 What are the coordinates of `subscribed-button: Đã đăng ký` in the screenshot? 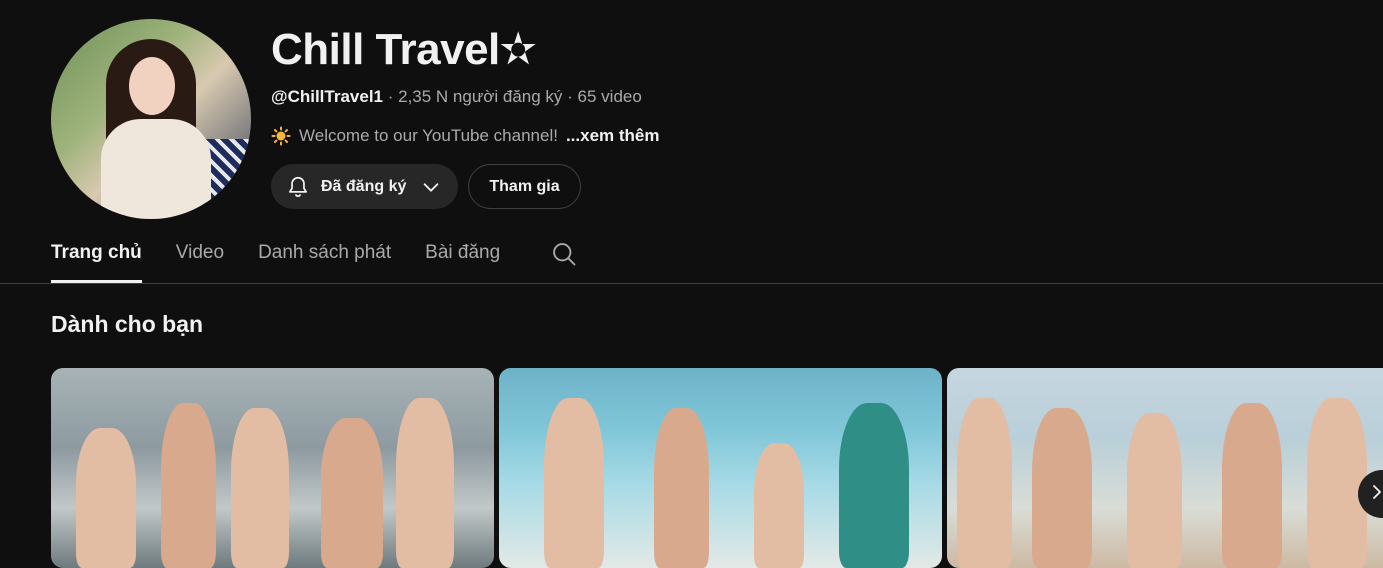 It's located at (364, 186).